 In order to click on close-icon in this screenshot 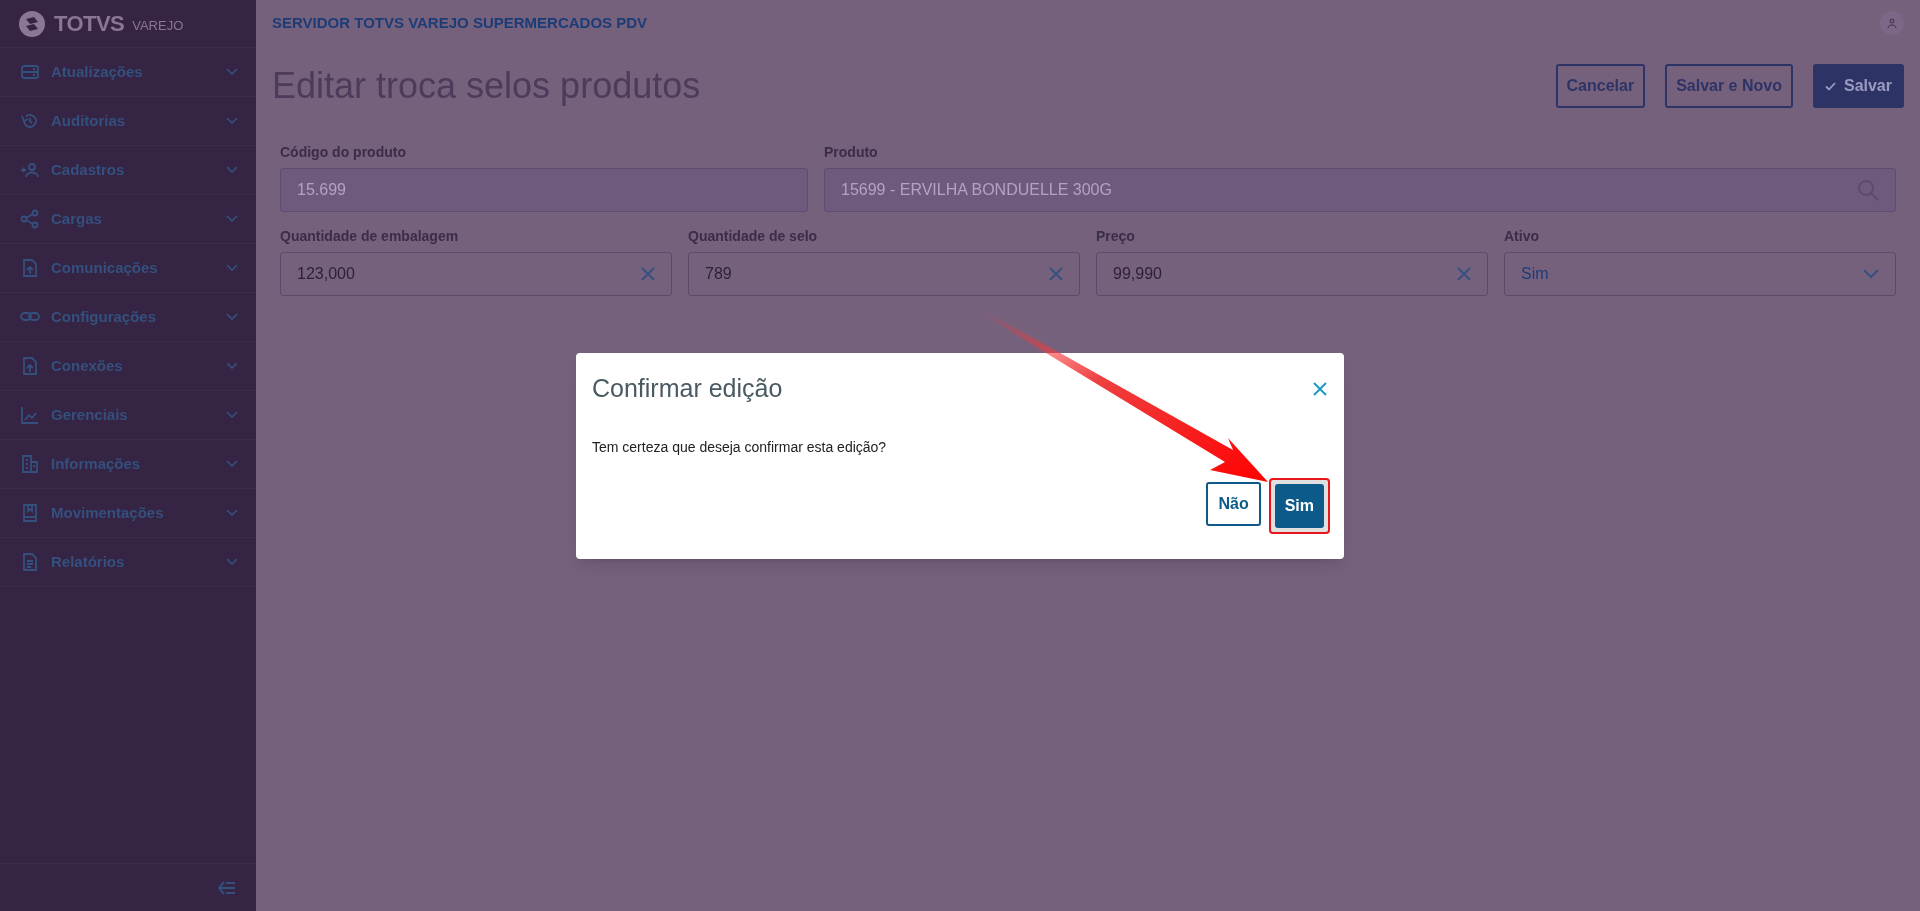, I will do `click(1320, 389)`.